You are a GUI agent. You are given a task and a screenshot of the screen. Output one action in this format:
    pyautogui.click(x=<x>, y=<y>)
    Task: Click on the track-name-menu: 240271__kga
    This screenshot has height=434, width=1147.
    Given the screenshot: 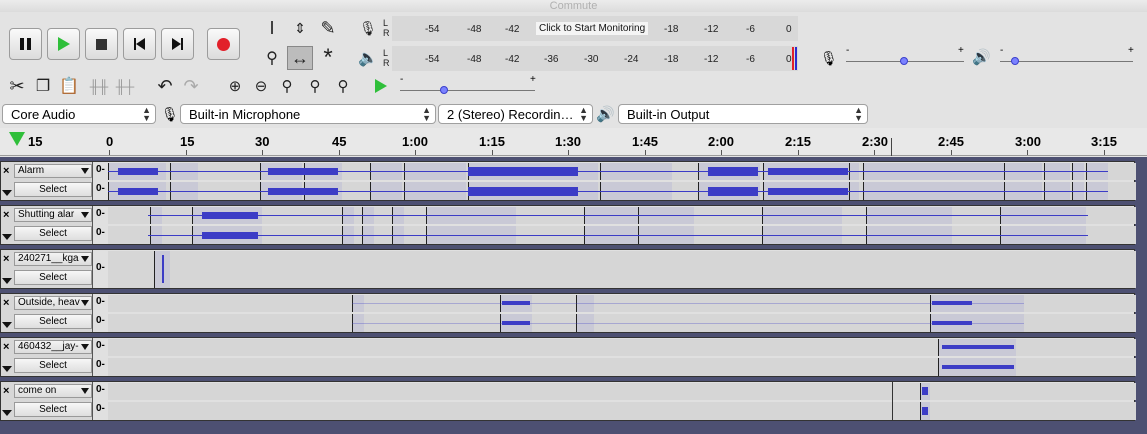 What is the action you would take?
    pyautogui.click(x=53, y=259)
    